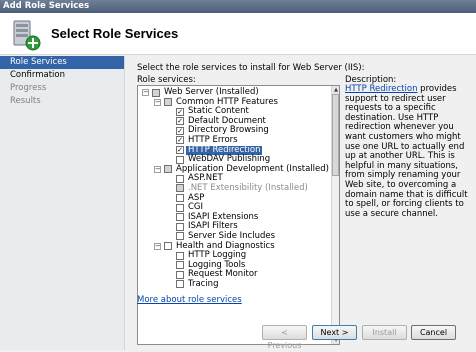 Image resolution: width=476 pixels, height=352 pixels. I want to click on tree-scrollbar: ▲ ▼, so click(335, 215).